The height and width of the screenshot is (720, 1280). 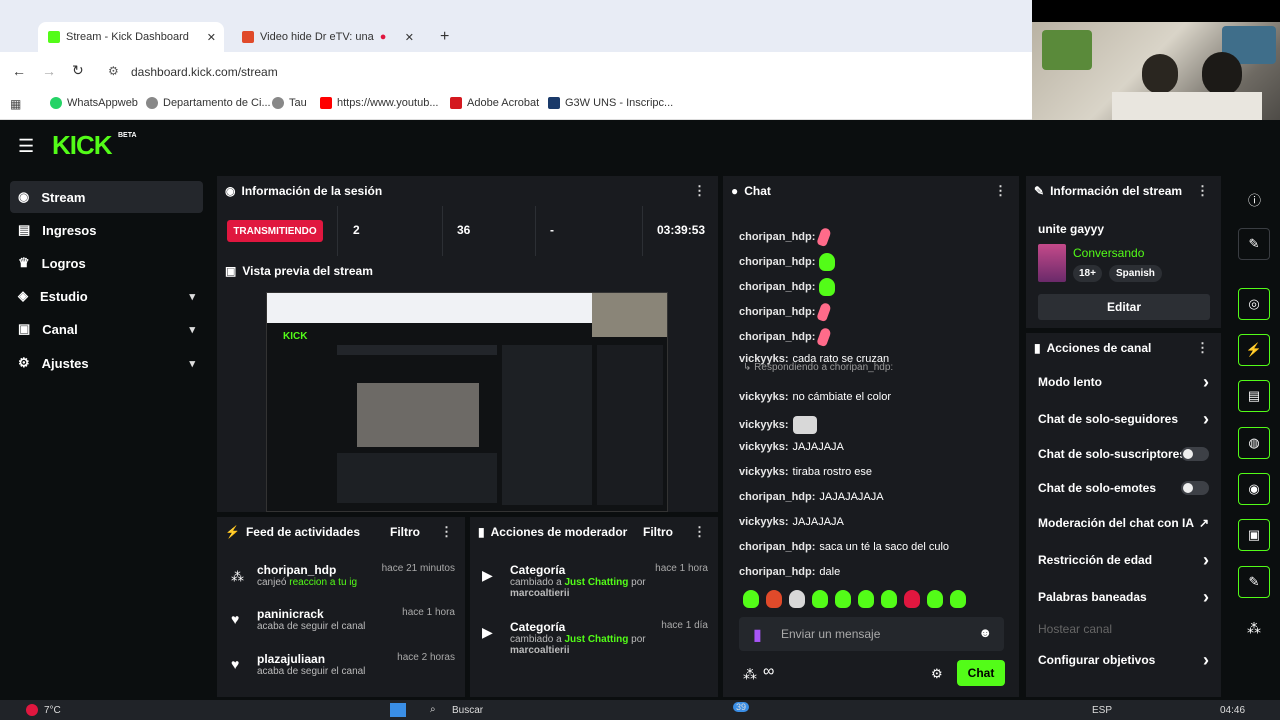 What do you see at coordinates (15, 104) in the screenshot?
I see `apps-grid-icon: ▦` at bounding box center [15, 104].